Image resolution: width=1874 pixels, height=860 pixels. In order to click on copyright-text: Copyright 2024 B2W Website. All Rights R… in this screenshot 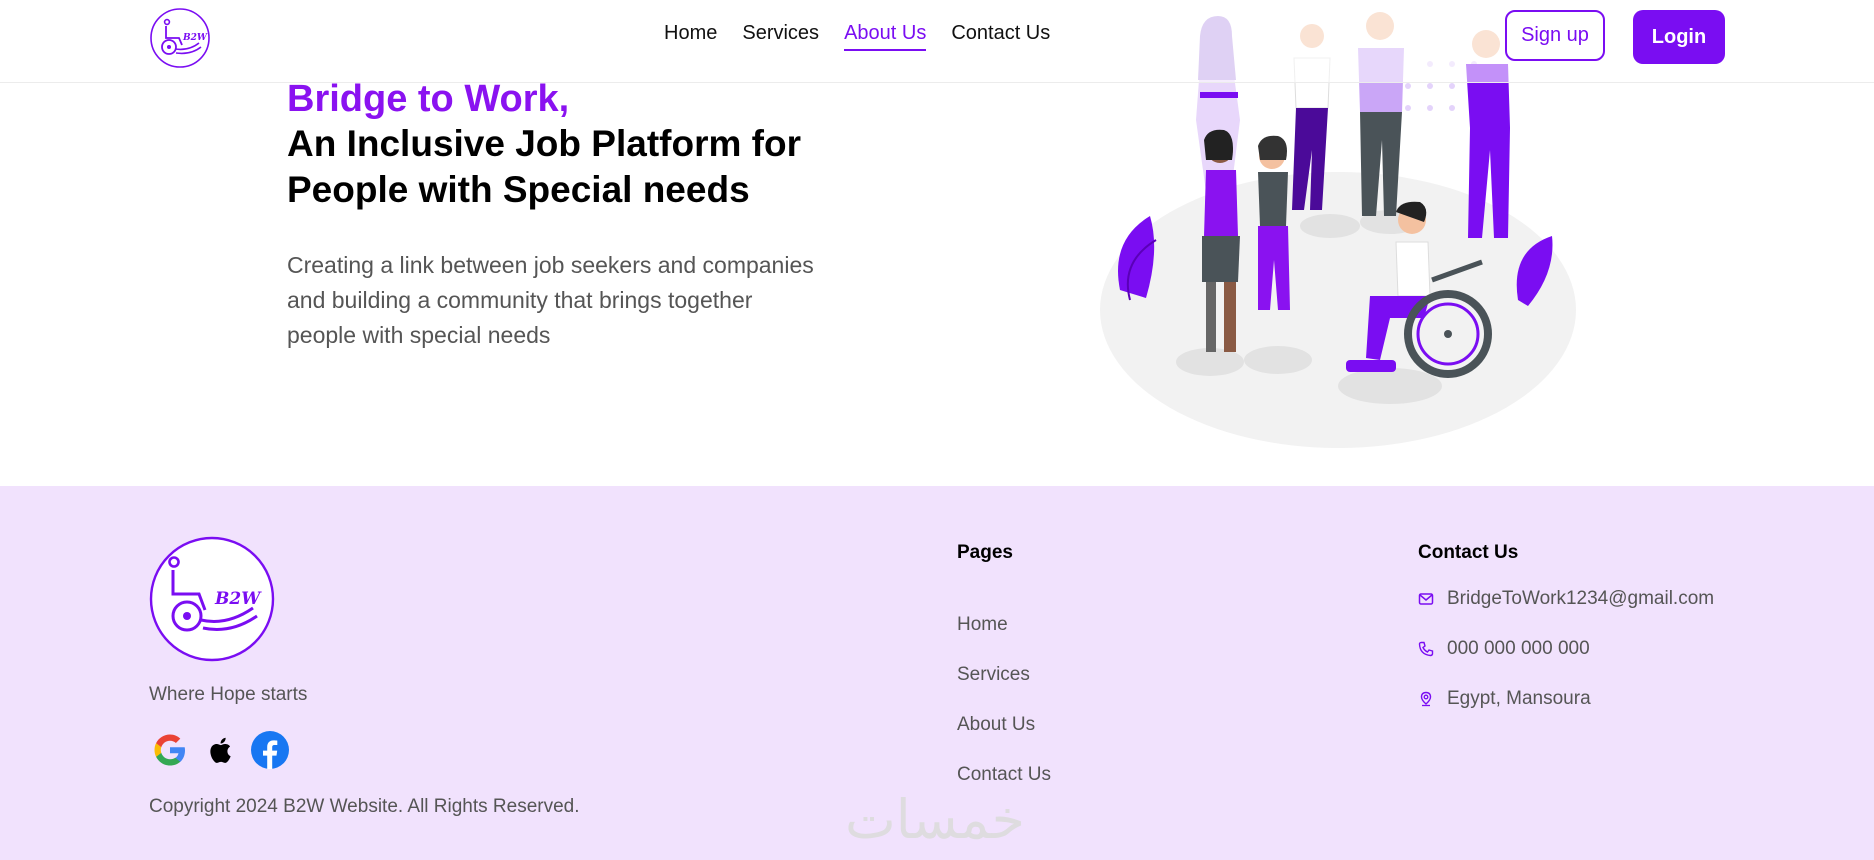, I will do `click(364, 806)`.